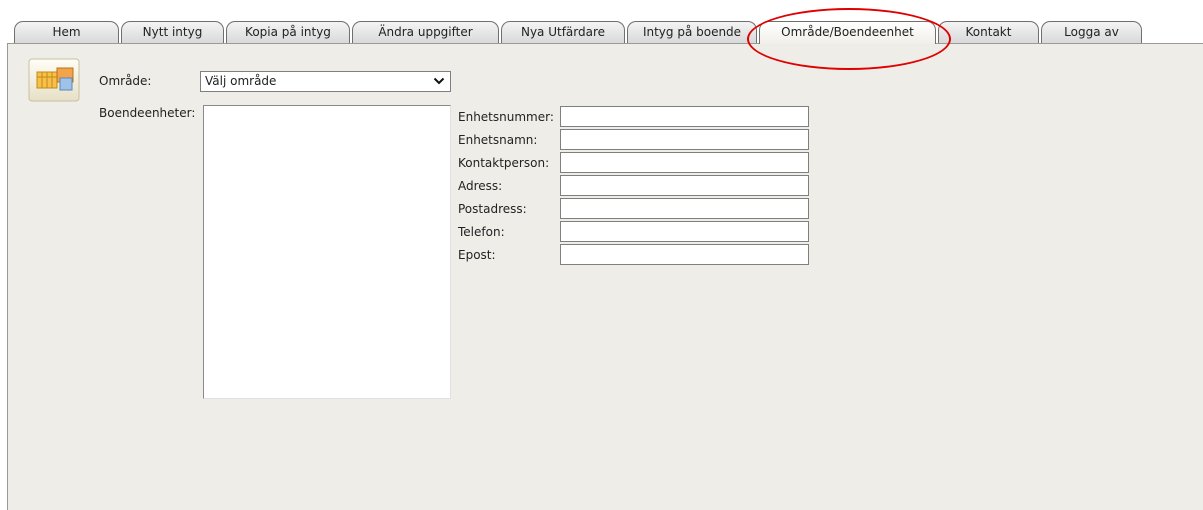  Describe the element at coordinates (54, 80) in the screenshot. I see `grid-folder-icon` at that location.